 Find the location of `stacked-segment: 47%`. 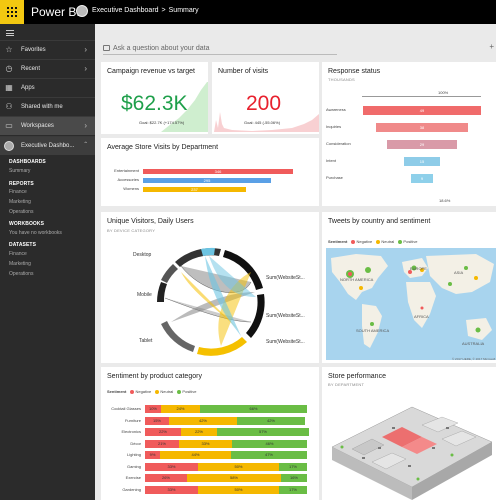

stacked-segment: 47% is located at coordinates (269, 455).